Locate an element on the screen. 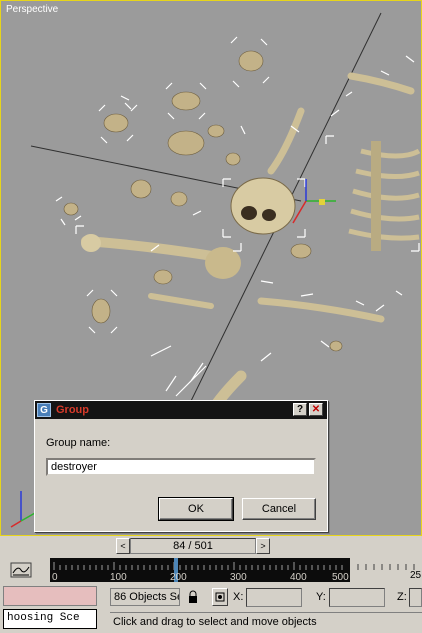  viewport-label: Perspective is located at coordinates (32, 9).